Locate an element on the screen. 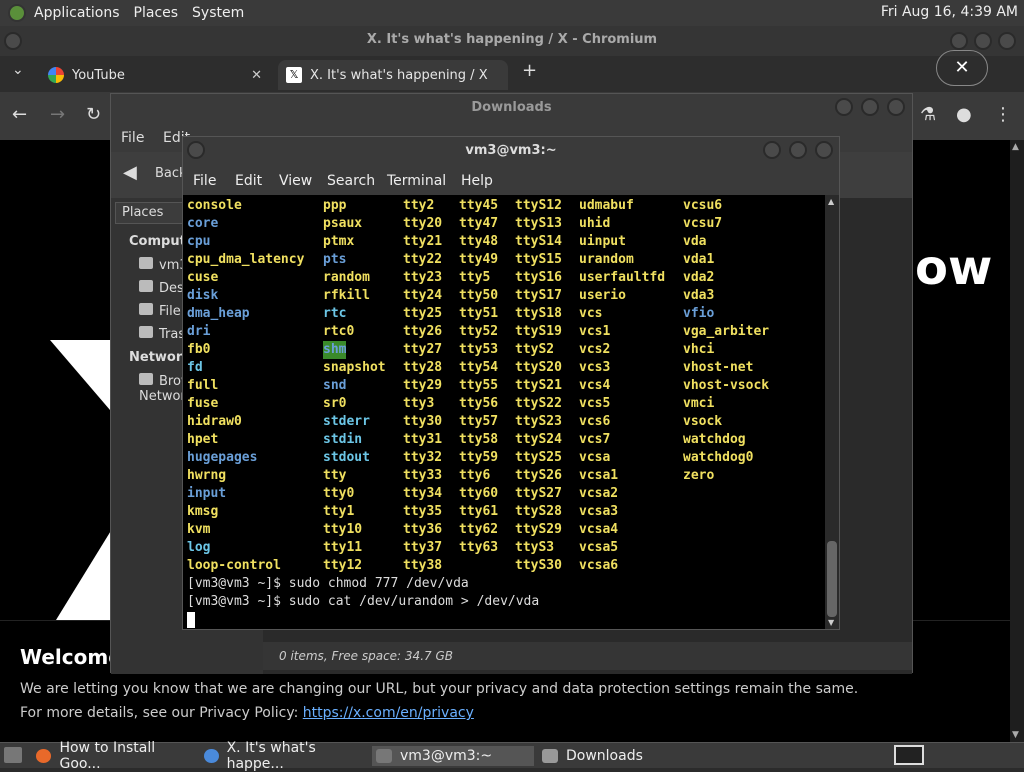 This screenshot has width=1024, height=772. term-scroll-down-icon: ▼ is located at coordinates (831, 622).